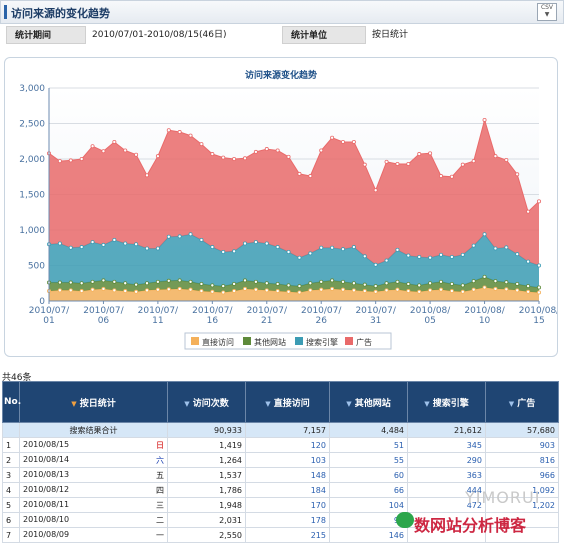 This screenshot has height=543, width=564. Describe the element at coordinates (32, 231) in the screenshot. I see `y-tick-label: 1,000` at that location.